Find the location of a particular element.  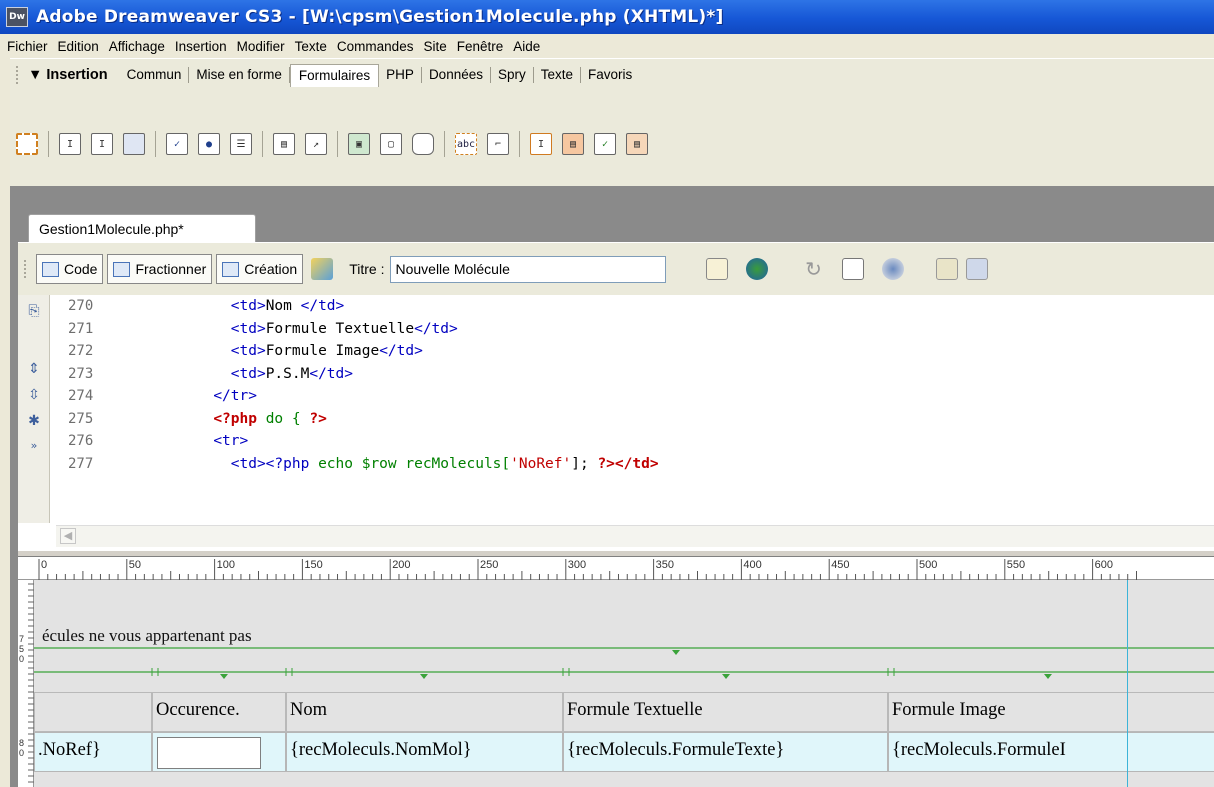

table-cell: {recMoleculs.FormuleI is located at coordinates (1051, 752).